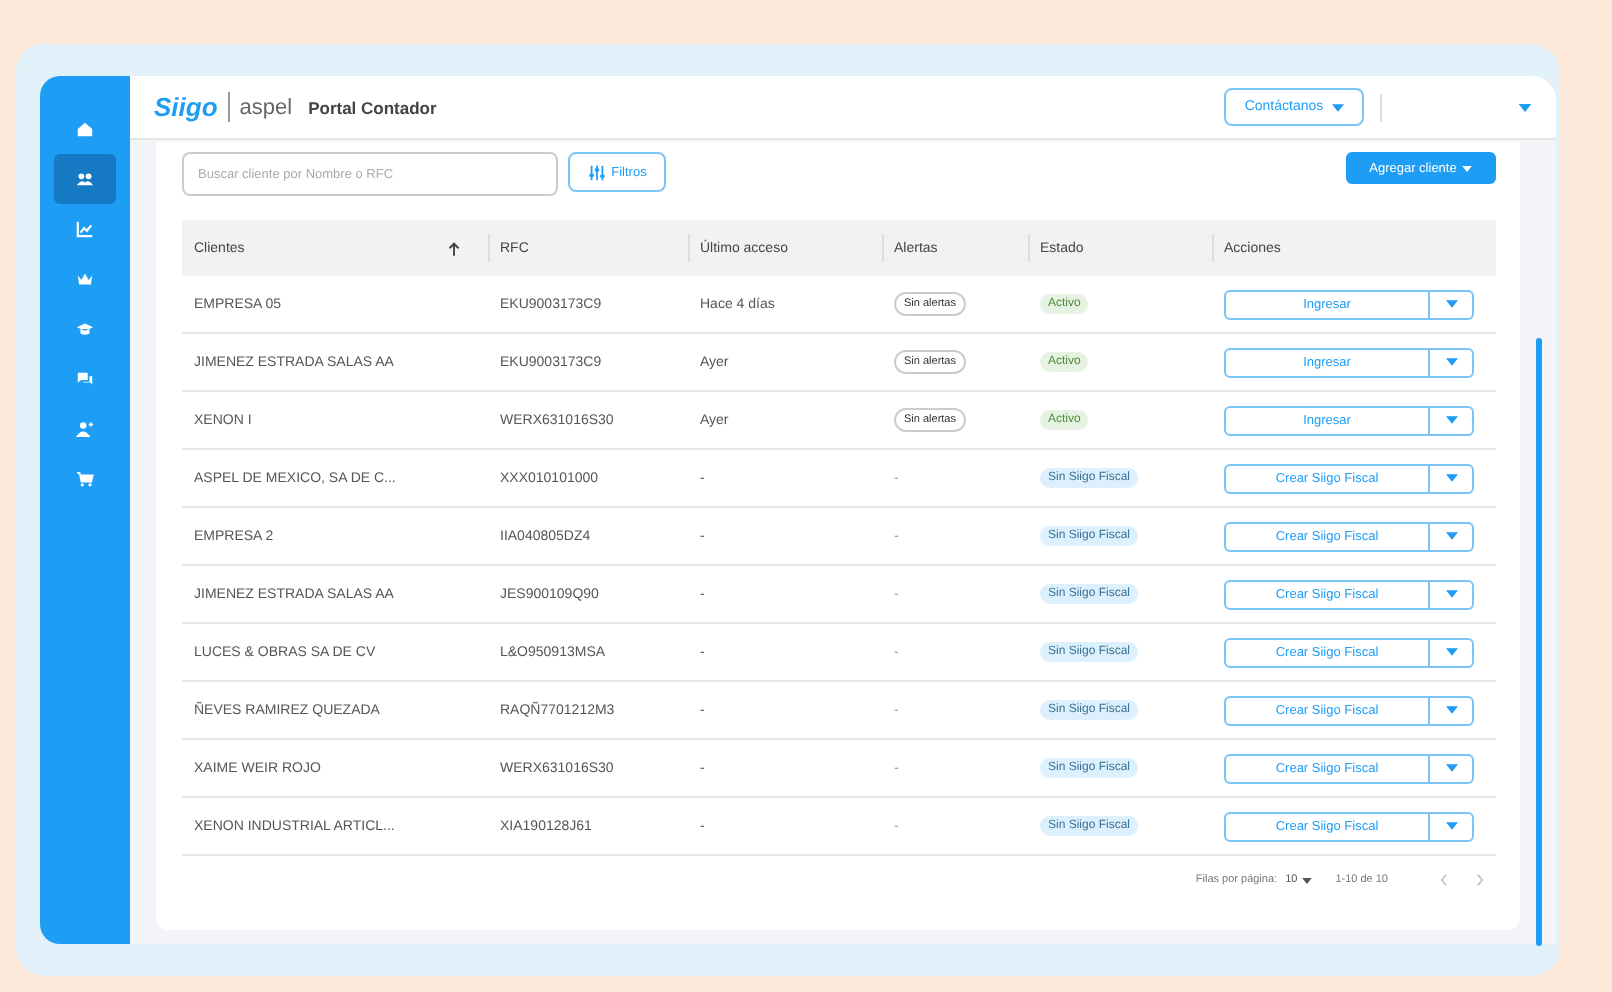 This screenshot has width=1612, height=992. What do you see at coordinates (1539, 642) in the screenshot?
I see `scrollbar-thumb` at bounding box center [1539, 642].